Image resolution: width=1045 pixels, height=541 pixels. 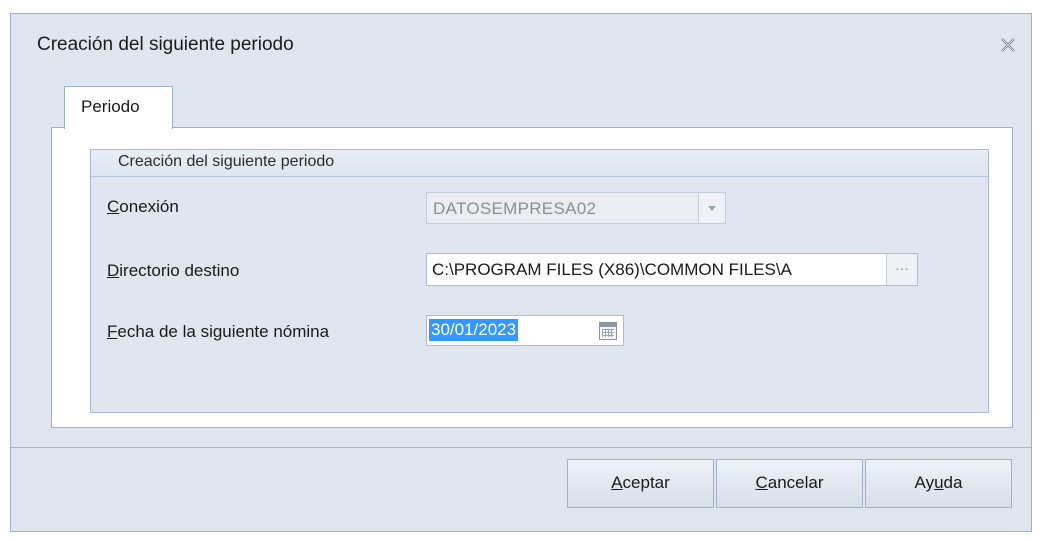 I want to click on group-header: Creación del siguiente periodo, so click(x=539, y=163).